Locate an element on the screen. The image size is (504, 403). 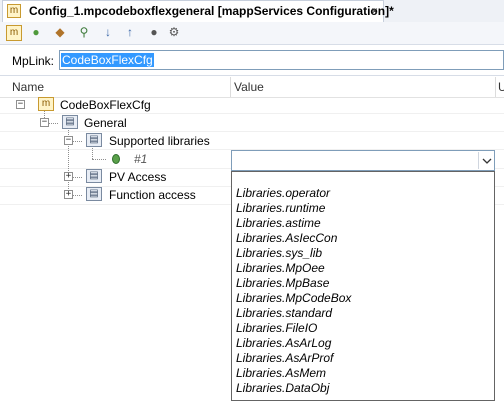
dropdown-option: Libraries.operator is located at coordinates (283, 193).